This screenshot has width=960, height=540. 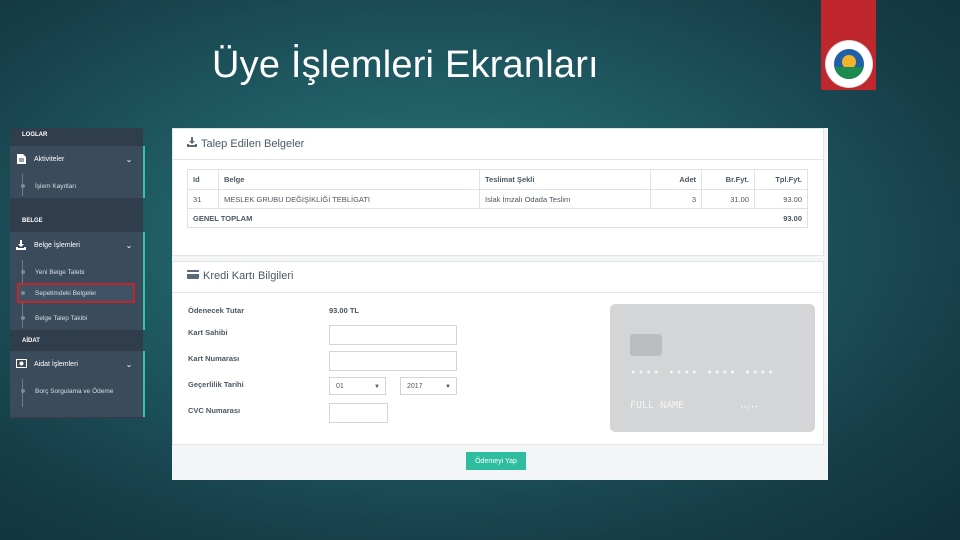 I want to click on column-header: Tpl.Fyt., so click(x=781, y=179).